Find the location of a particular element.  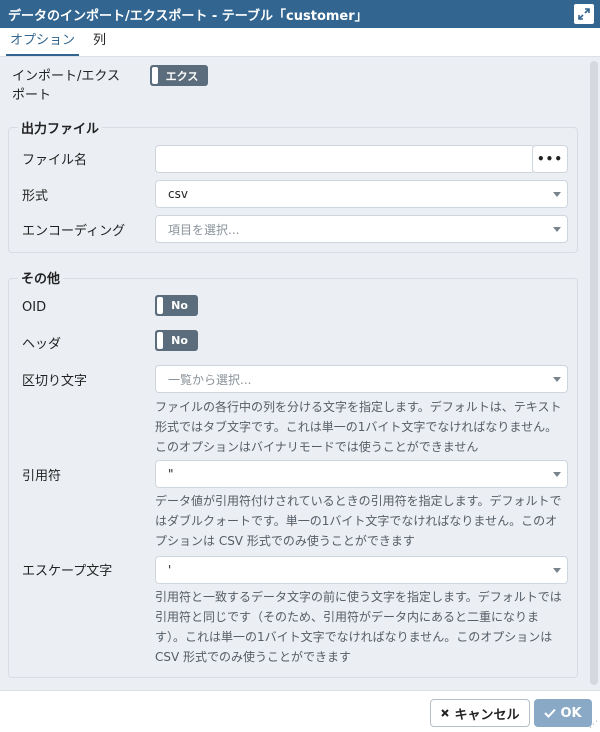

encoding-label: エンコーディング is located at coordinates (74, 231).